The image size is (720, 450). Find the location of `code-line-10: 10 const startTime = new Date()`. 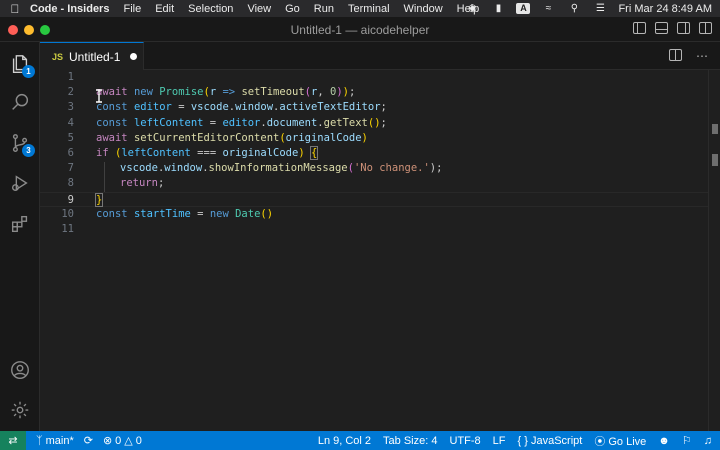

code-line-10: 10 const startTime = new Date() is located at coordinates (167, 213).